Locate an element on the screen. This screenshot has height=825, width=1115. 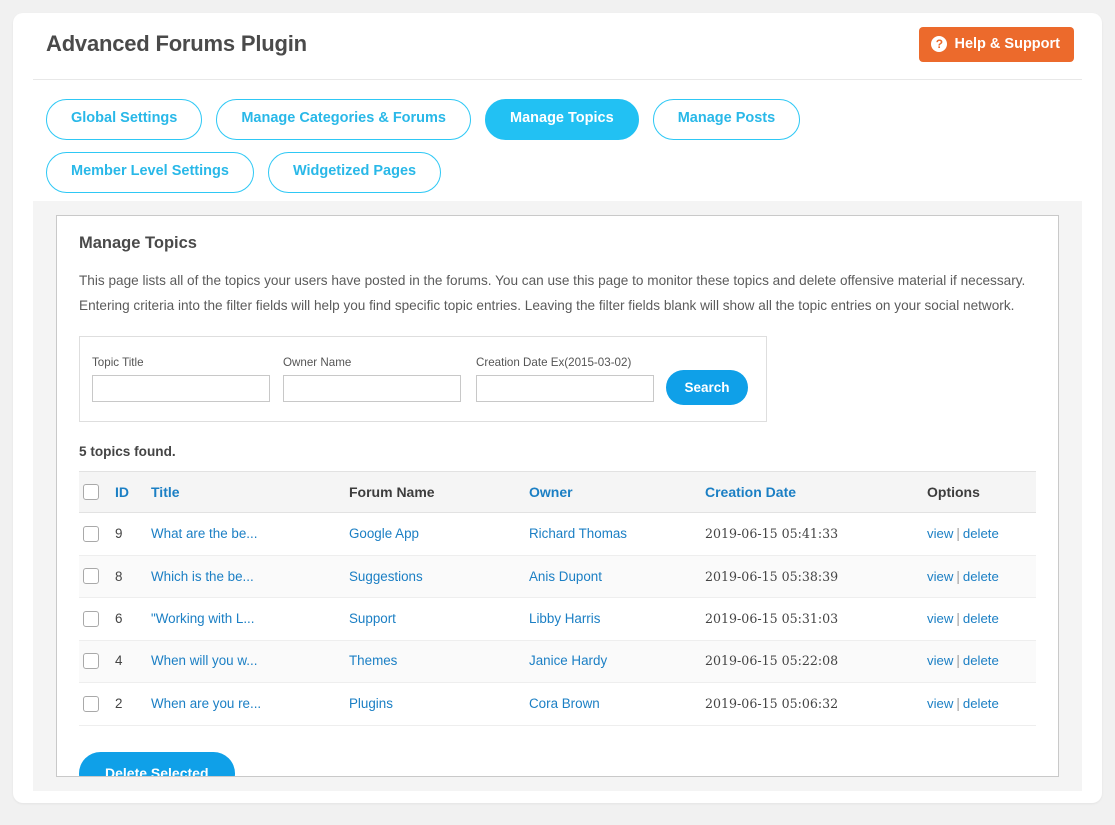
cell-id: 8 is located at coordinates (129, 577).